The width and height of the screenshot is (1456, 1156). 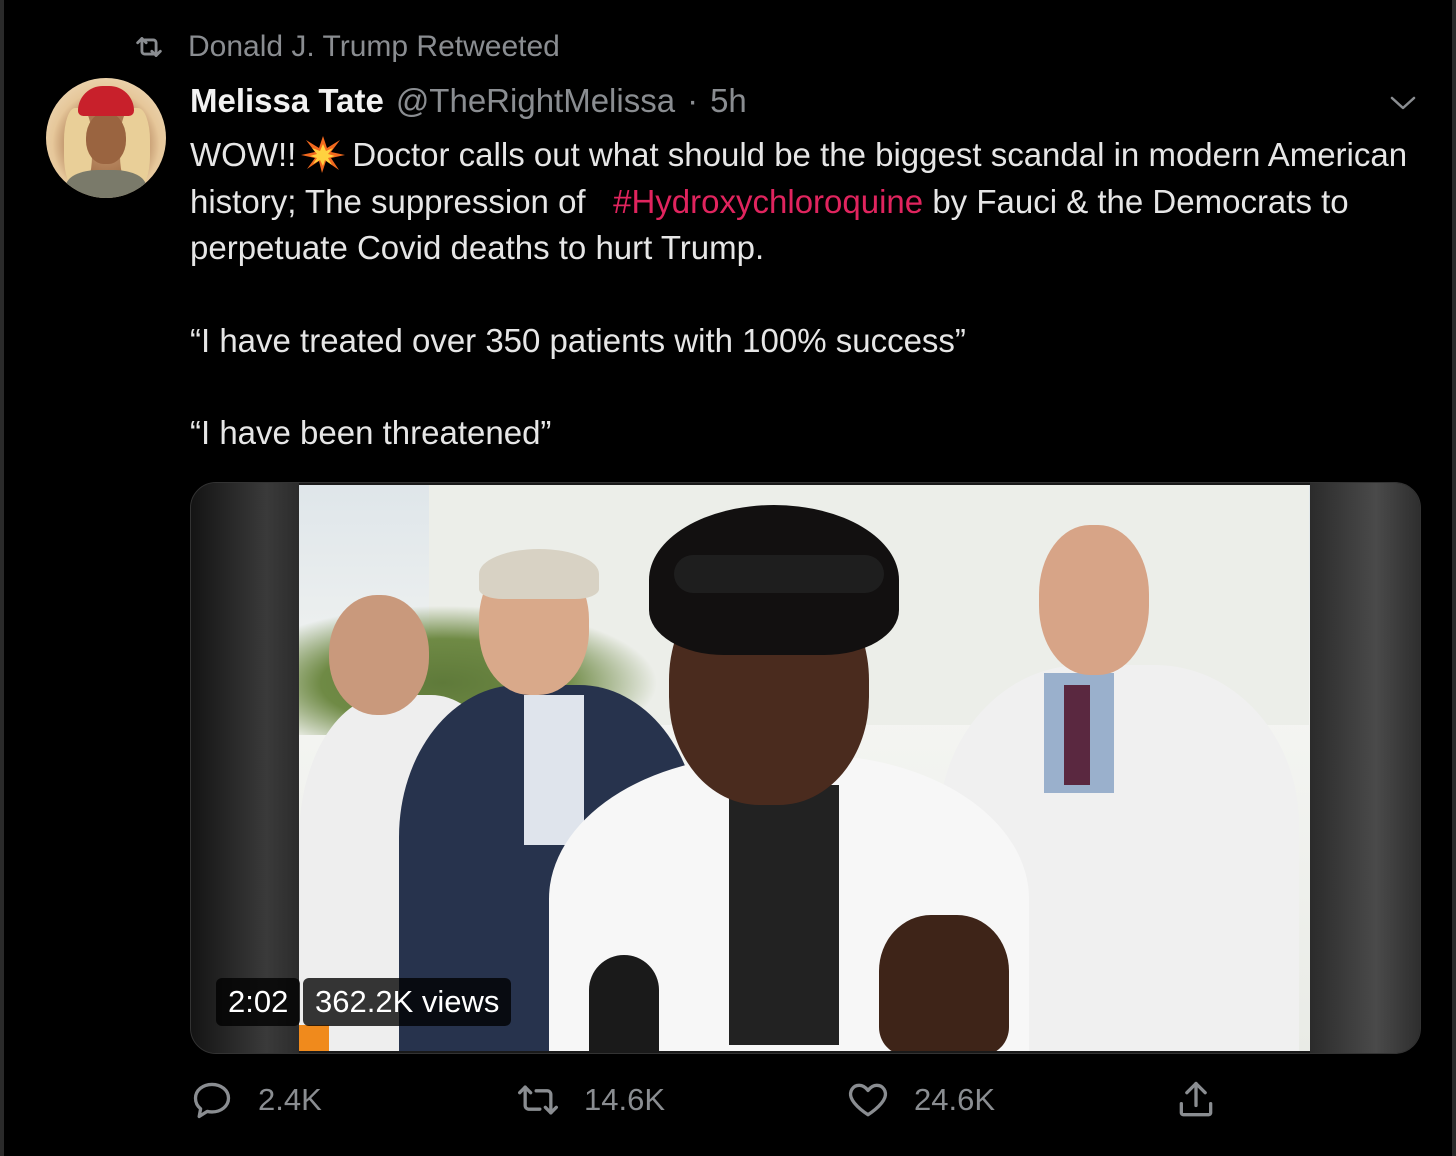 What do you see at coordinates (868, 1100) in the screenshot?
I see `heart-icon` at bounding box center [868, 1100].